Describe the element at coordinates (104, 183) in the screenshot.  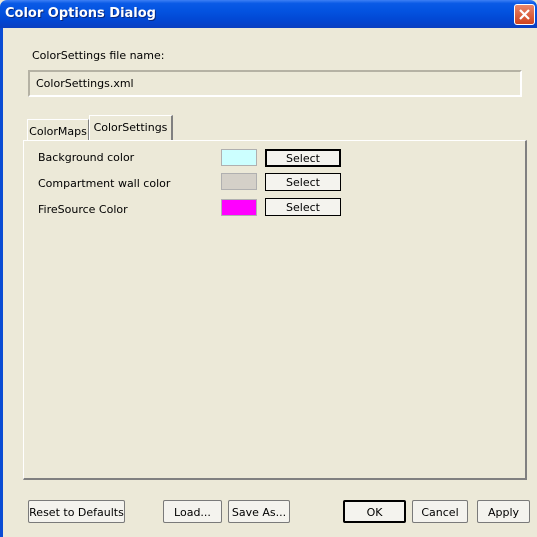
I see `compartment-wall-color-label: Compartment wall color` at that location.